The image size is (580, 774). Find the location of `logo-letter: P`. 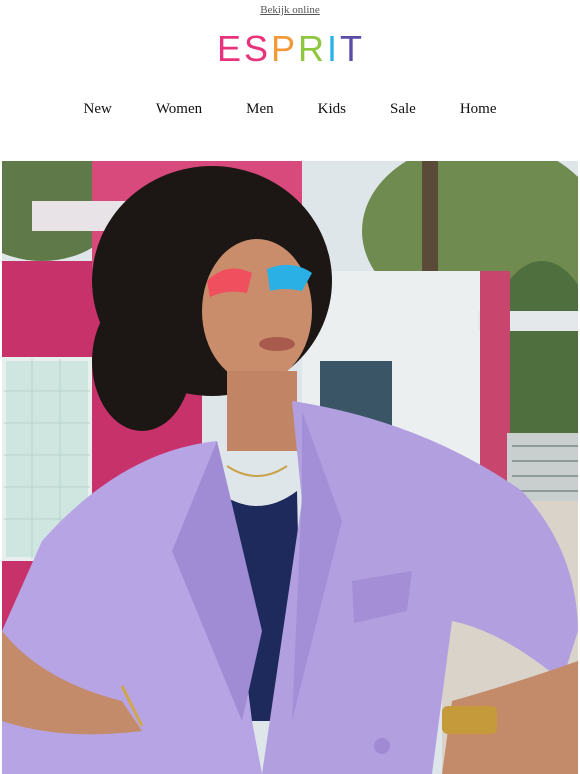

logo-letter: P is located at coordinates (284, 48).